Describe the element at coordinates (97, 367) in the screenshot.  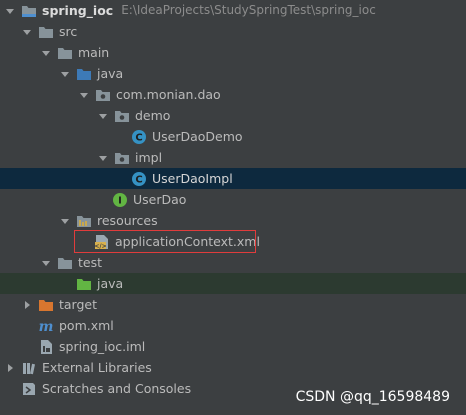
I see `external-libraries-label: External Libraries` at that location.